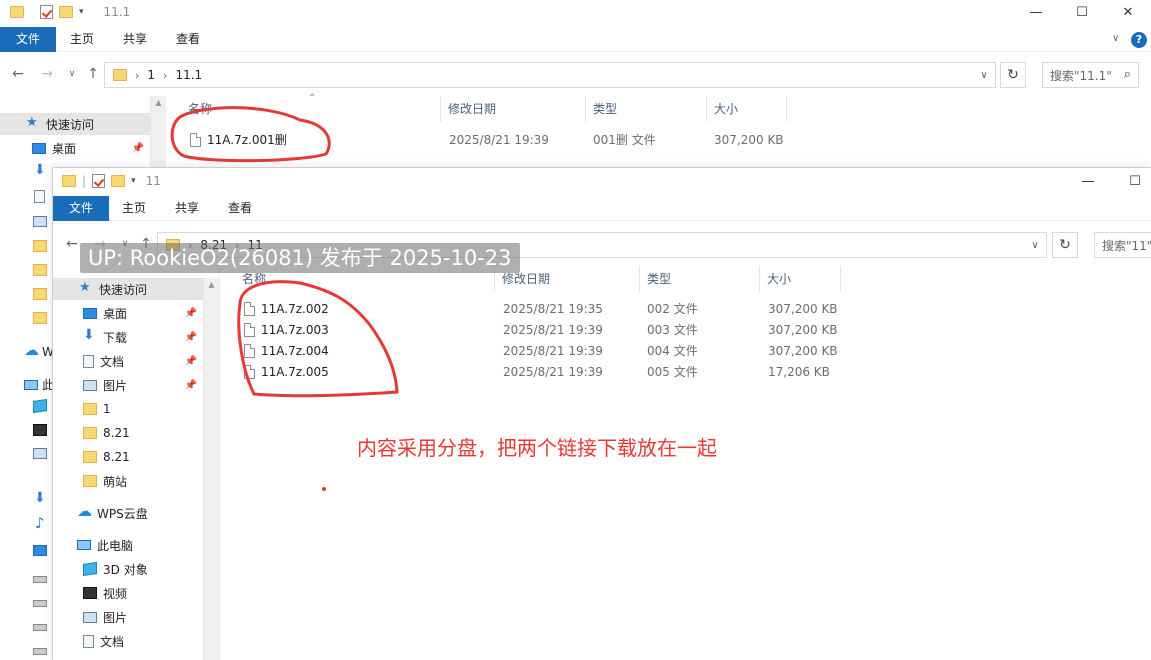 Image resolution: width=1151 pixels, height=660 pixels. I want to click on red-circle-front-files, so click(318, 339).